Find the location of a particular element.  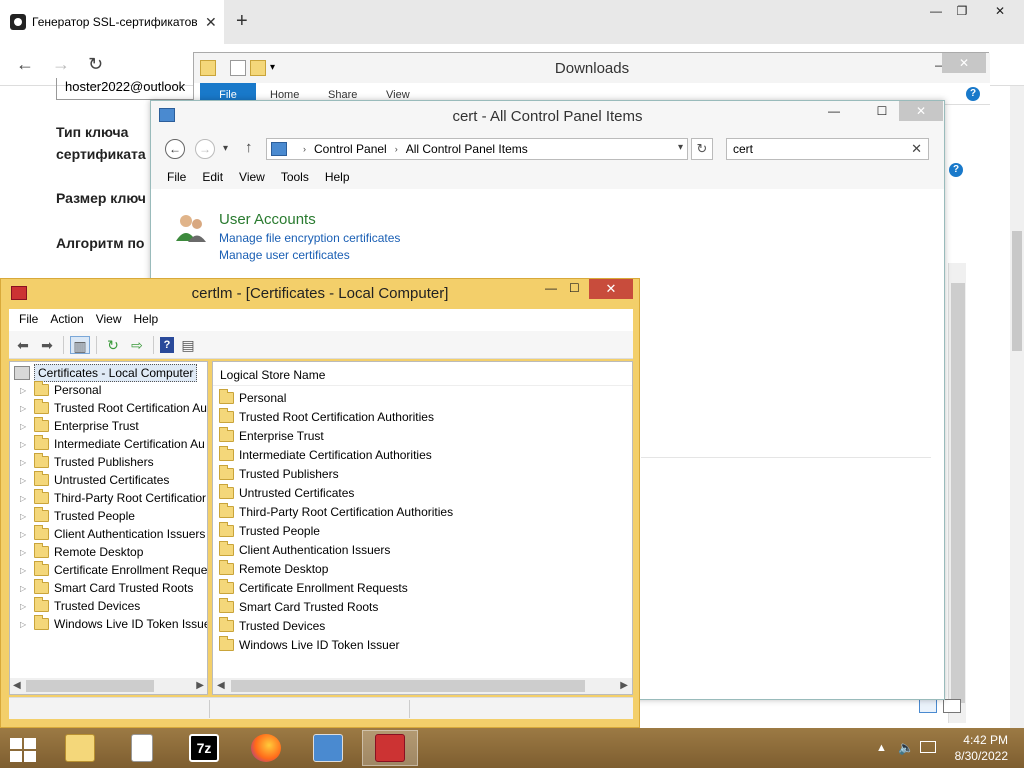

certlm-maximize-button: ☐ is located at coordinates (574, 288).